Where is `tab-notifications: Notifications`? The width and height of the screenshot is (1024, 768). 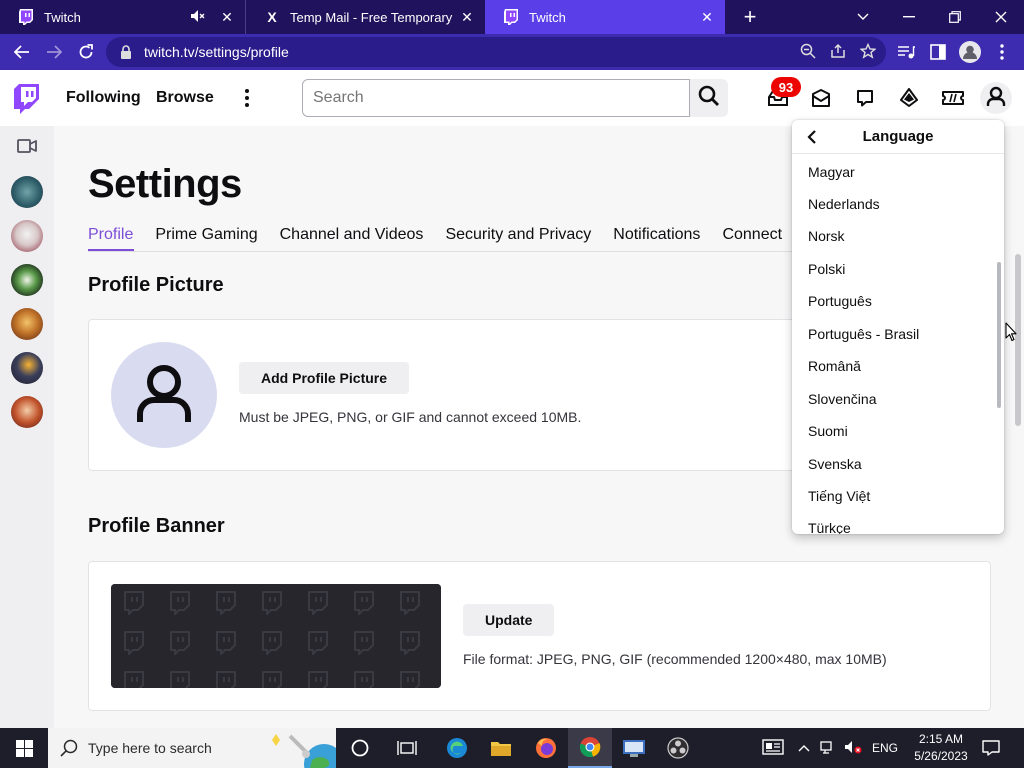 tab-notifications: Notifications is located at coordinates (656, 239).